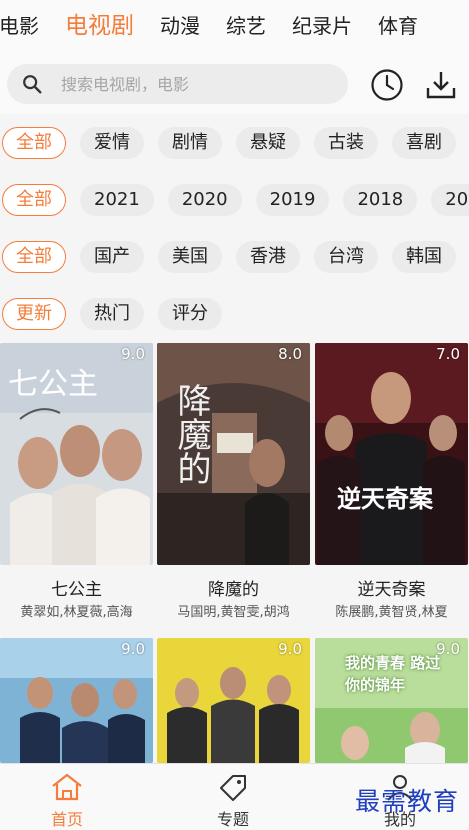 The width and height of the screenshot is (469, 830). What do you see at coordinates (67, 787) in the screenshot?
I see `home-icon` at bounding box center [67, 787].